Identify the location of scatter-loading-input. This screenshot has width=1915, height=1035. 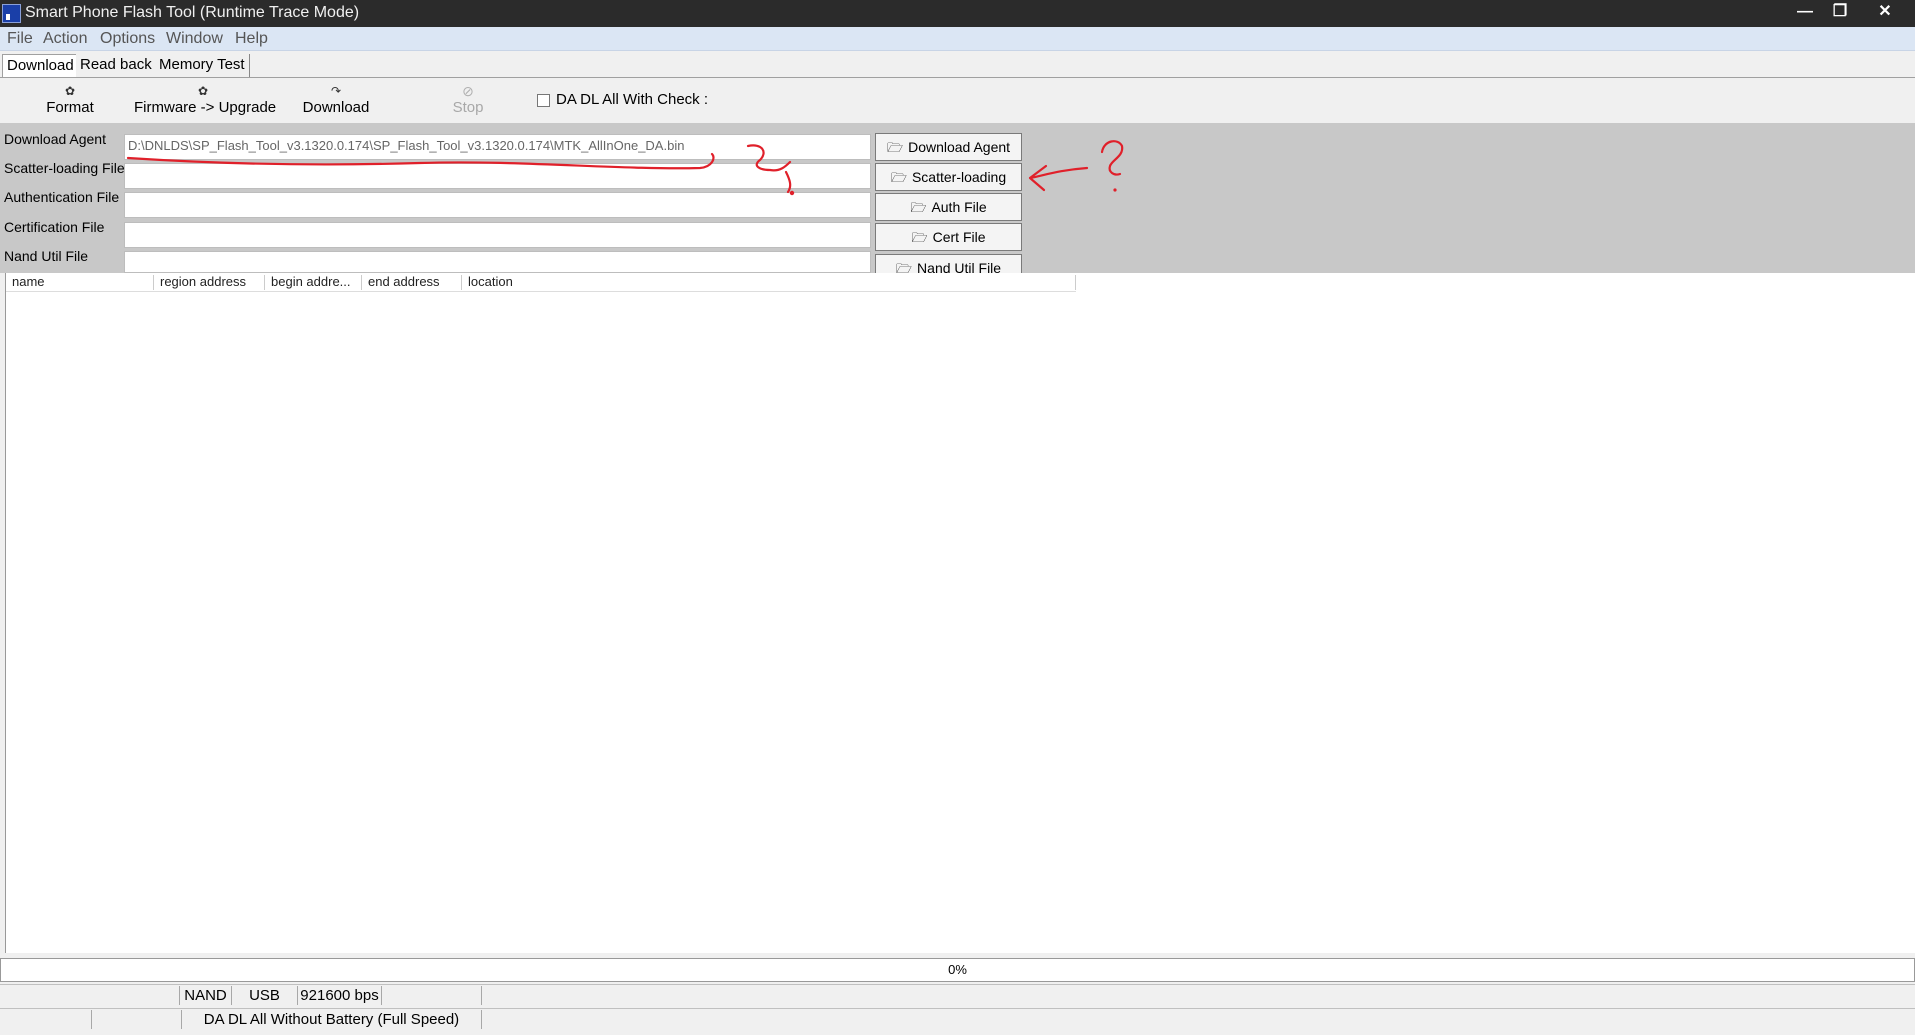
(497, 176).